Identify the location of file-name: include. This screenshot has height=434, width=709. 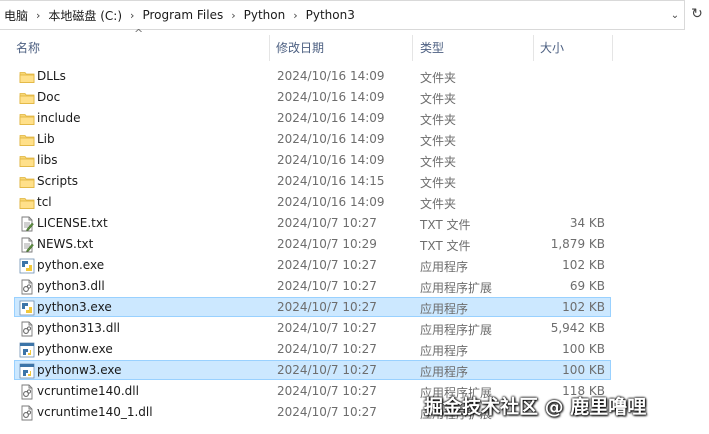
(59, 118).